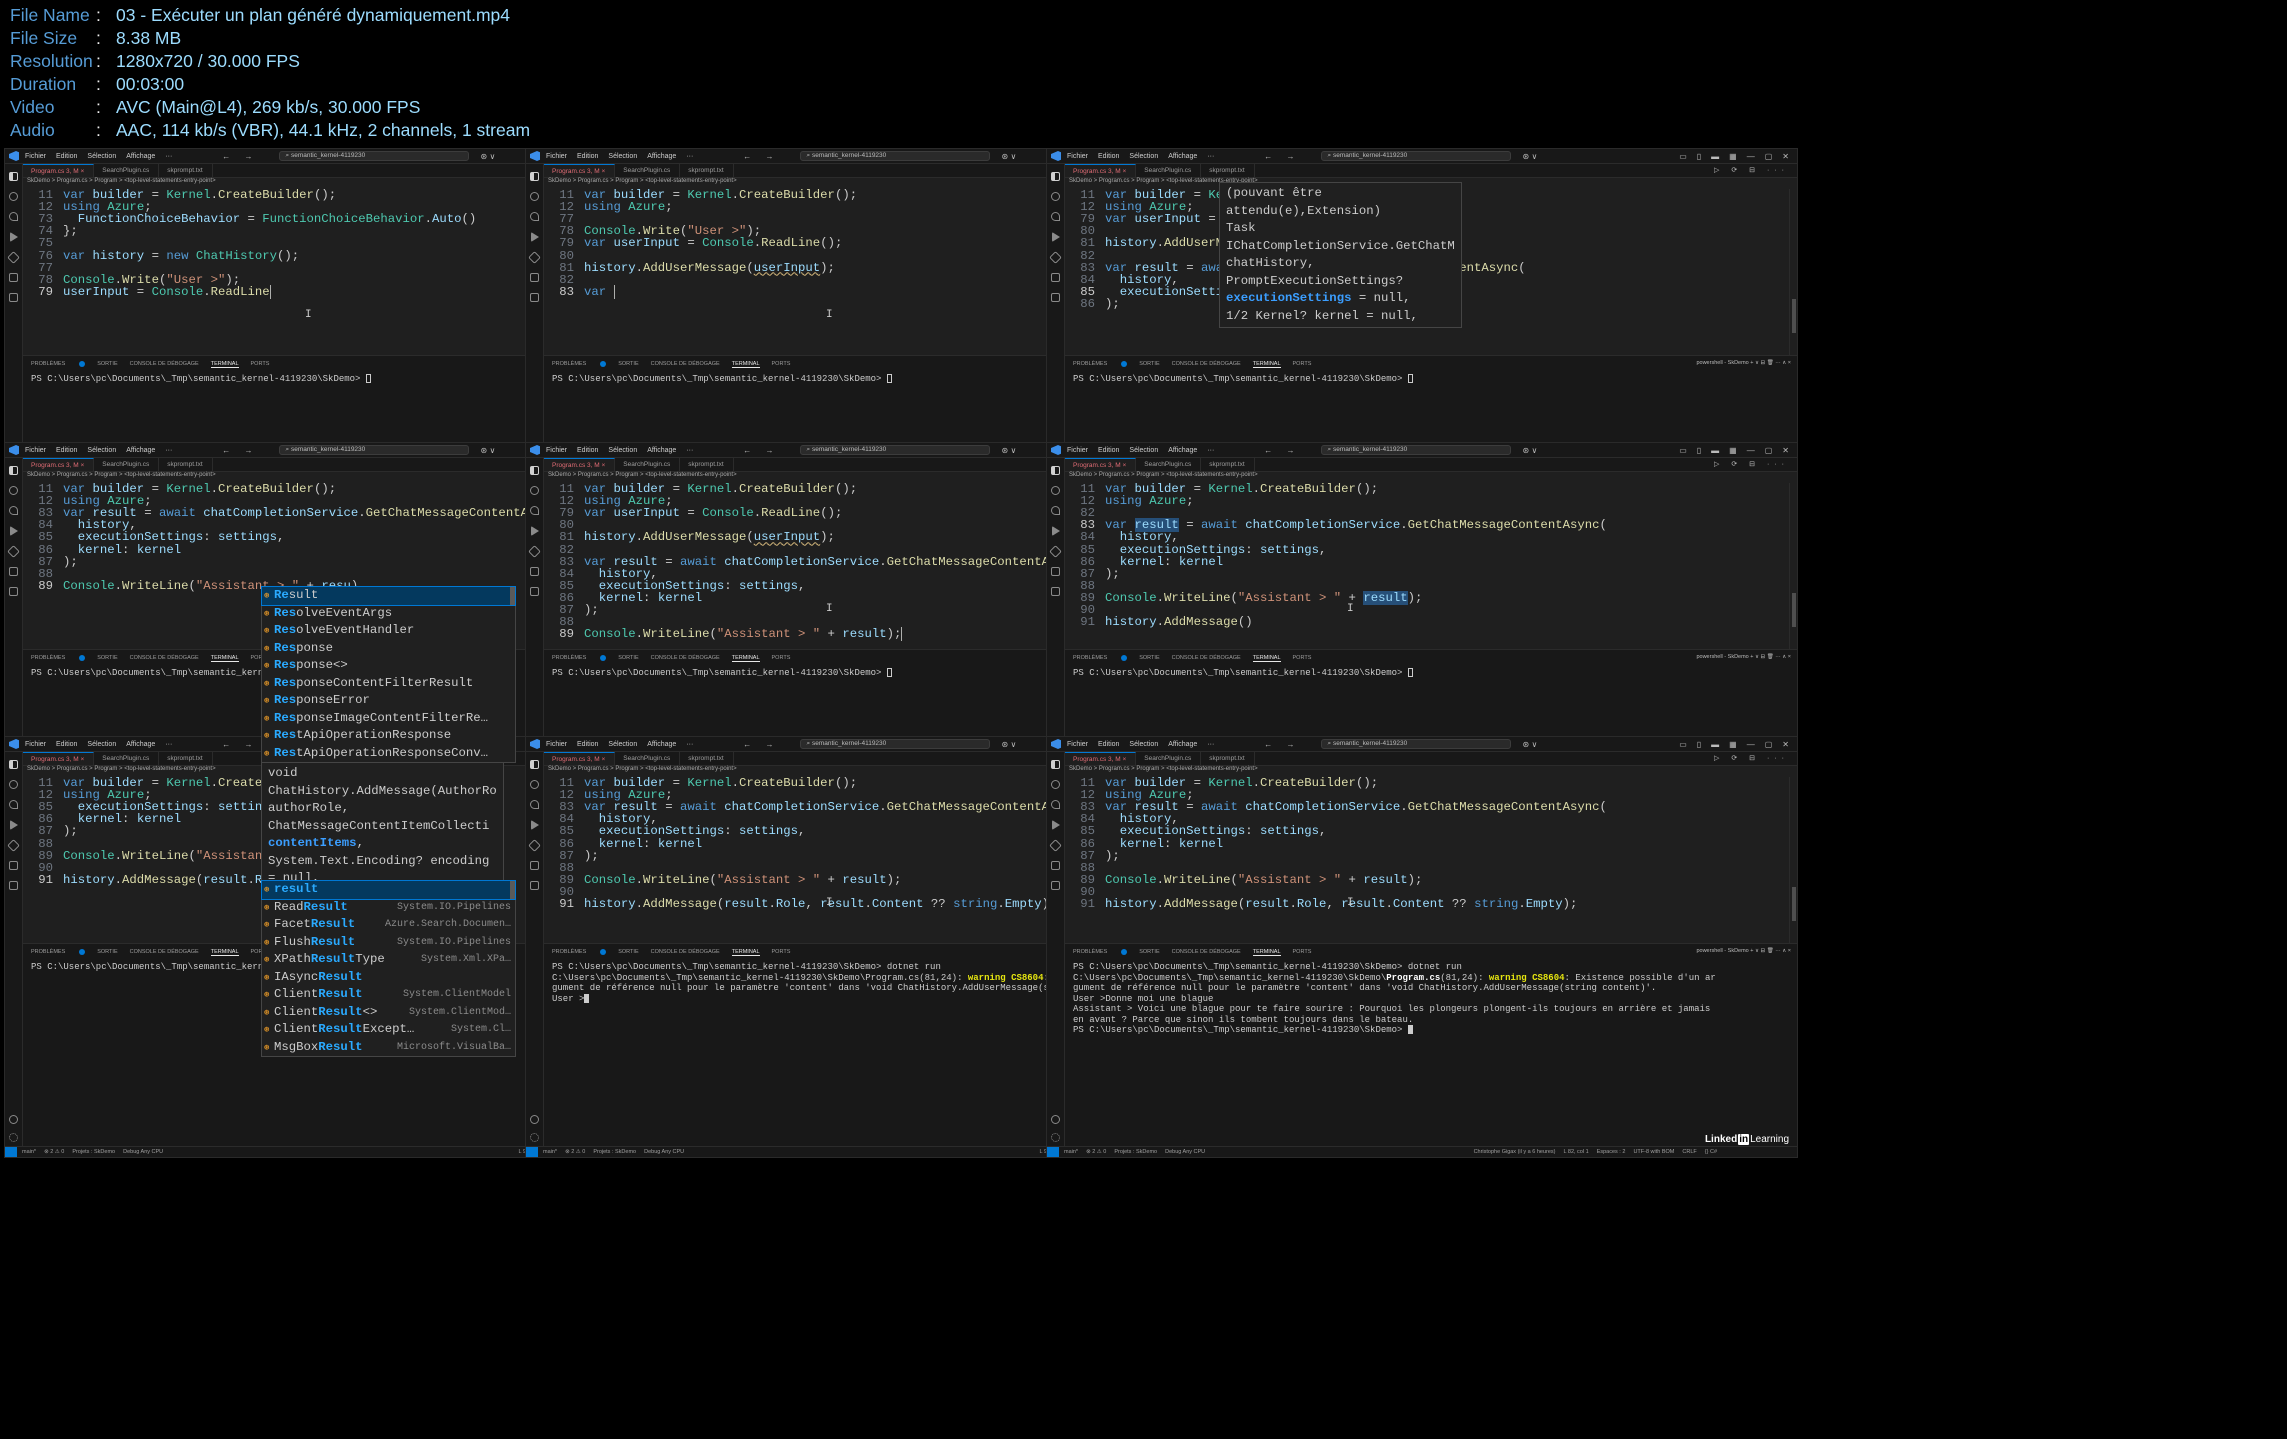 The image size is (2287, 1439). Describe the element at coordinates (388, 649) in the screenshot. I see `suggestion-item: ⊛ Response` at that location.